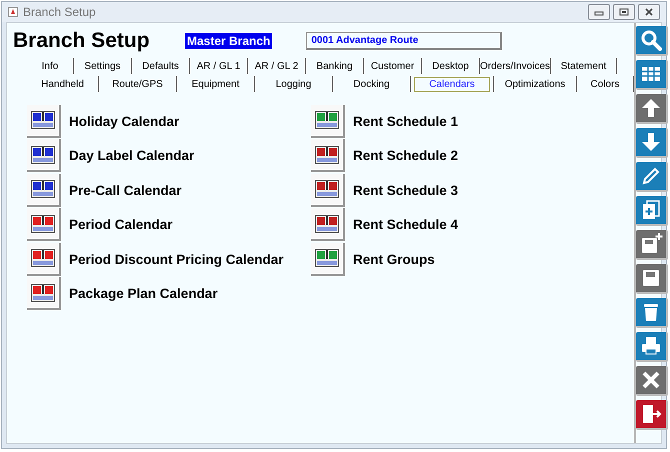  Describe the element at coordinates (405, 121) in the screenshot. I see `calendar-label: Rent Schedule 1` at that location.